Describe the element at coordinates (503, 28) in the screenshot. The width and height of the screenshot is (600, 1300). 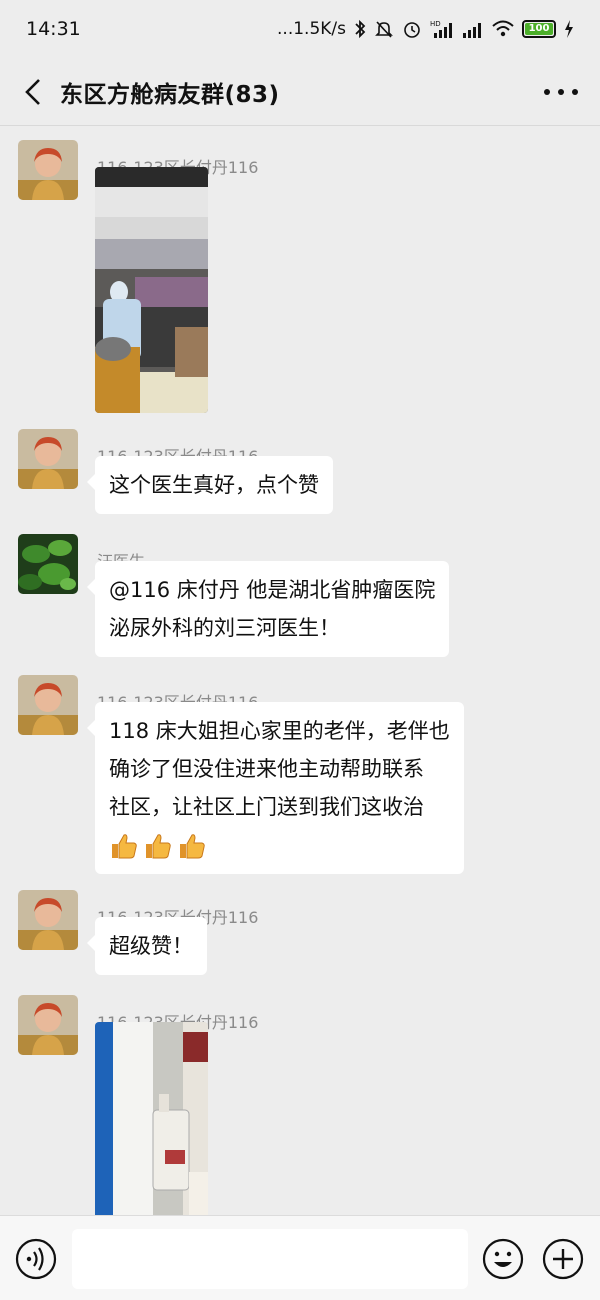
I see `wifi-icon` at that location.